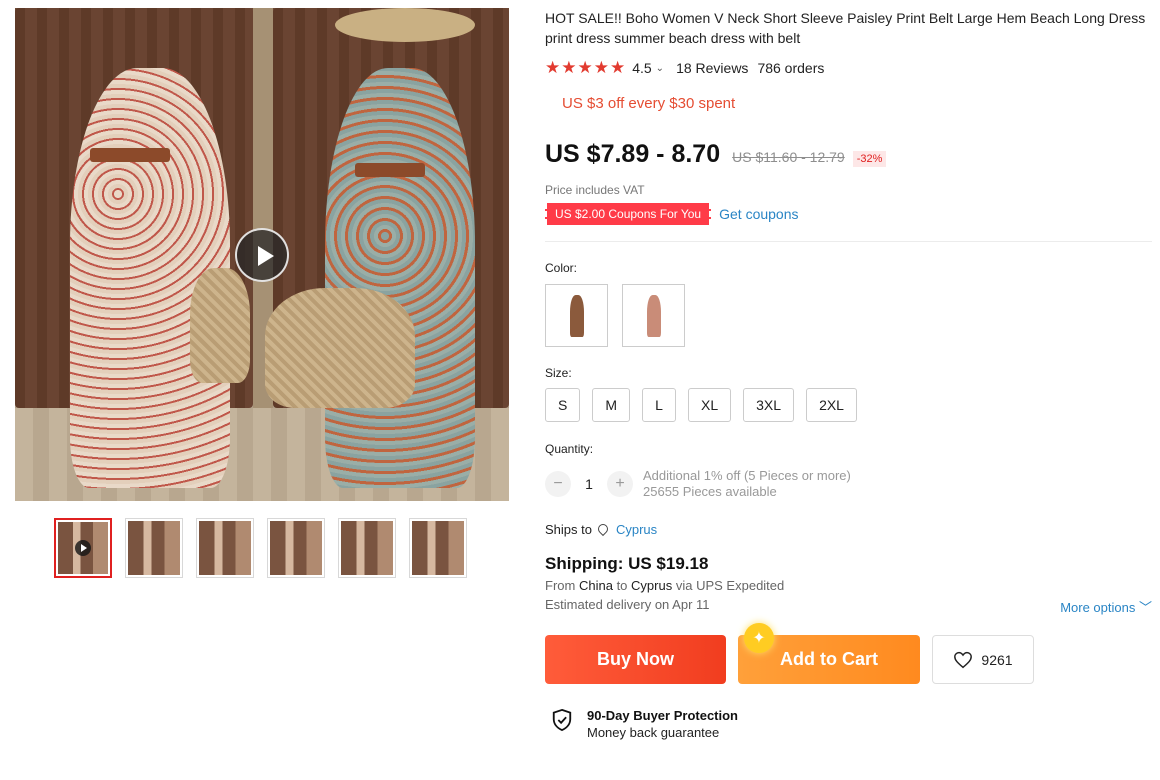 This screenshot has width=1160, height=780. Describe the element at coordinates (758, 214) in the screenshot. I see `get-coupons-link: Get coupons` at that location.